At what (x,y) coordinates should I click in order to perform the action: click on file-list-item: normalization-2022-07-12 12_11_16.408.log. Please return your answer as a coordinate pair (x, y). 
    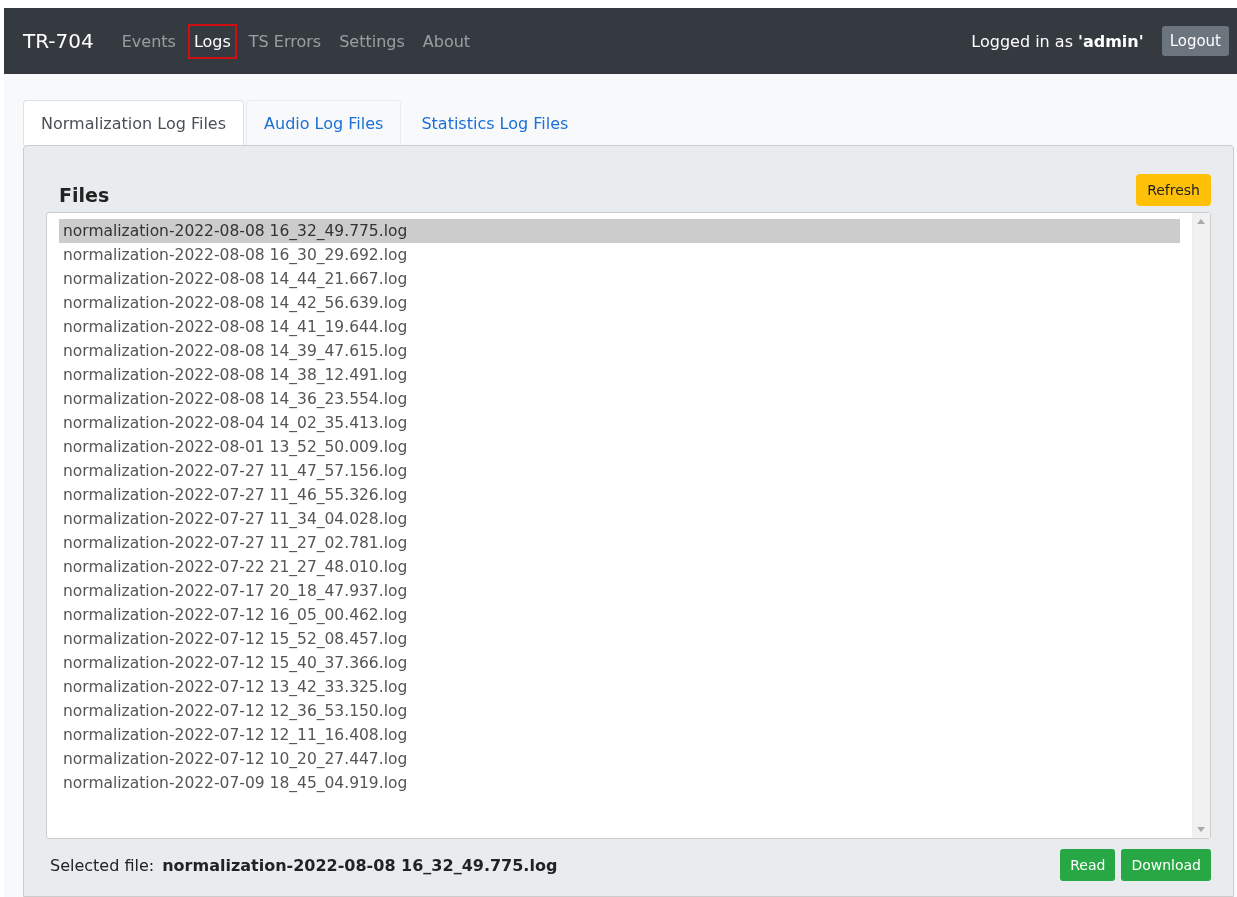
    Looking at the image, I should click on (619, 735).